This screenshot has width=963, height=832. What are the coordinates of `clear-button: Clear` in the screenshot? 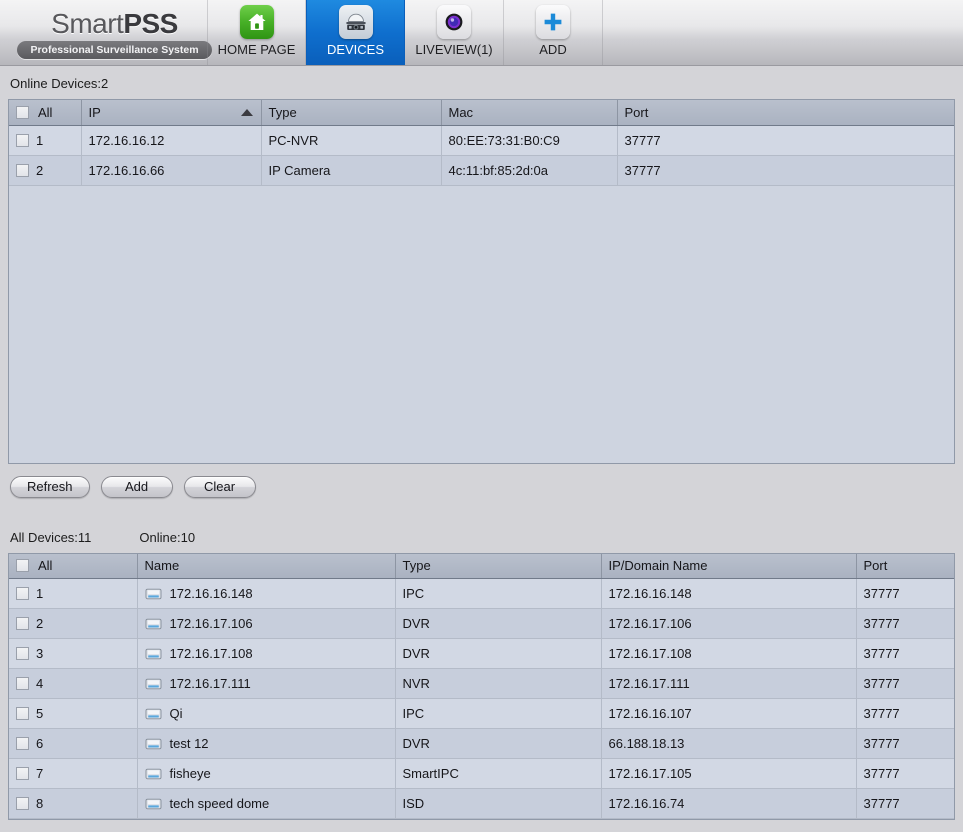 It's located at (219, 486).